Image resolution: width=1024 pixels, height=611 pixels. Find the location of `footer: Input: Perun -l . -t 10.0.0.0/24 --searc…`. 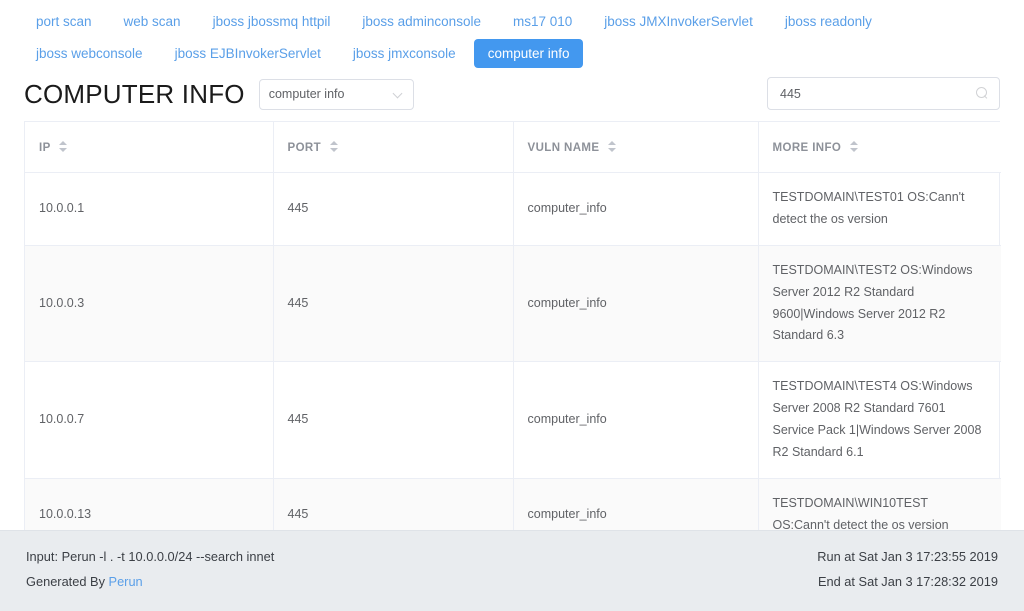

footer: Input: Perun -l . -t 10.0.0.0/24 --searc… is located at coordinates (512, 570).